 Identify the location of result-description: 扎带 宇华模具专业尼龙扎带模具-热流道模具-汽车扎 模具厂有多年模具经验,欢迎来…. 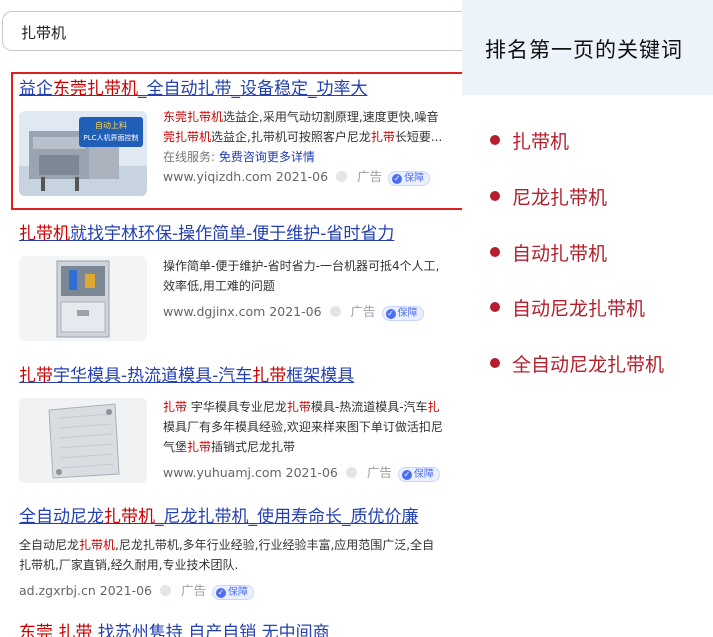
(312, 440).